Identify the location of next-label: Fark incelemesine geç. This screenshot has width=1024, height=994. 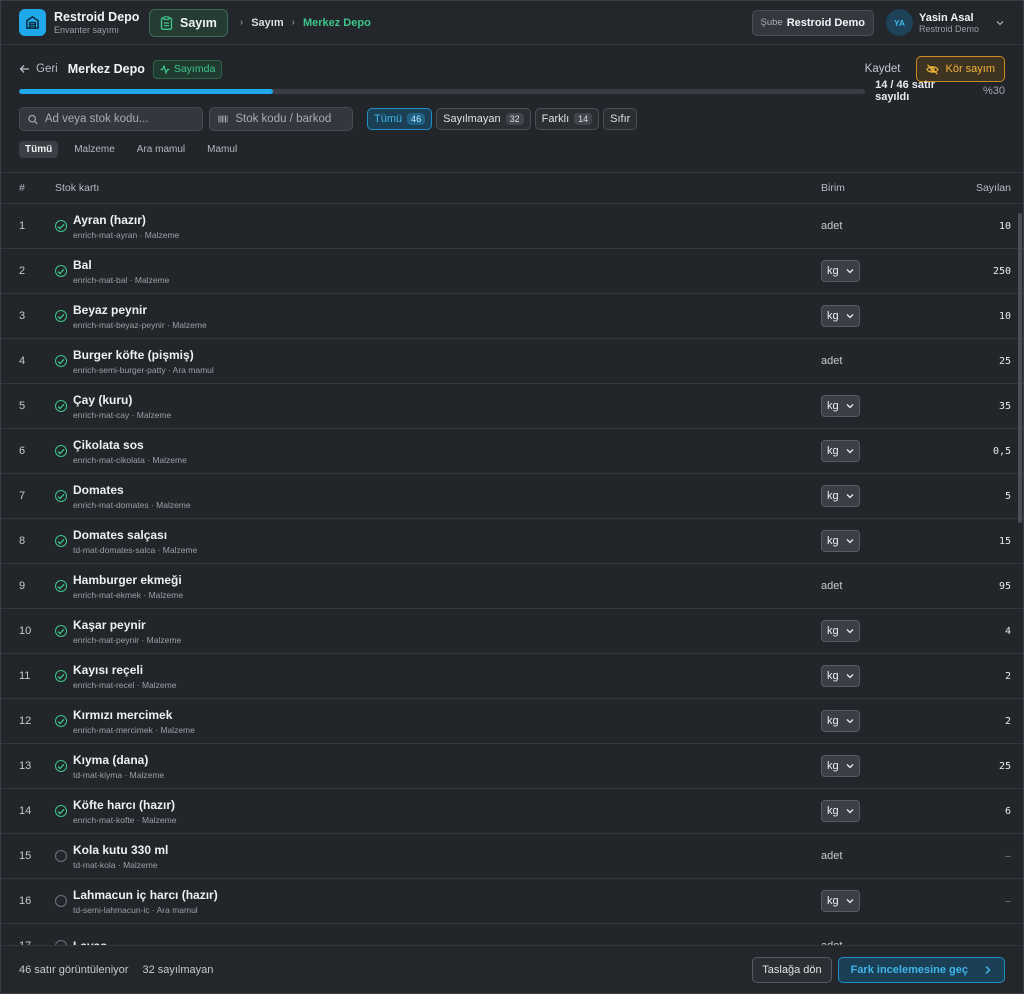
(909, 969).